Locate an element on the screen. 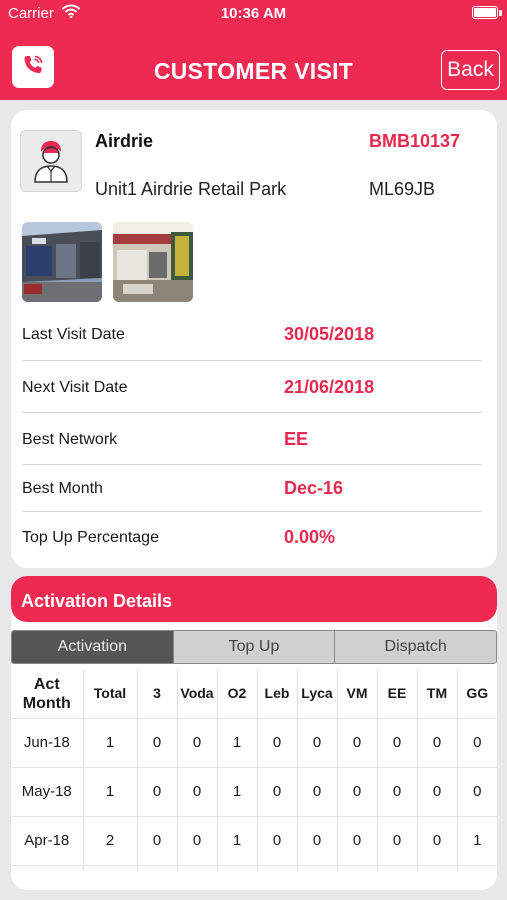 The width and height of the screenshot is (507, 900). visit-info-value: 30/05/2018 is located at coordinates (329, 334).